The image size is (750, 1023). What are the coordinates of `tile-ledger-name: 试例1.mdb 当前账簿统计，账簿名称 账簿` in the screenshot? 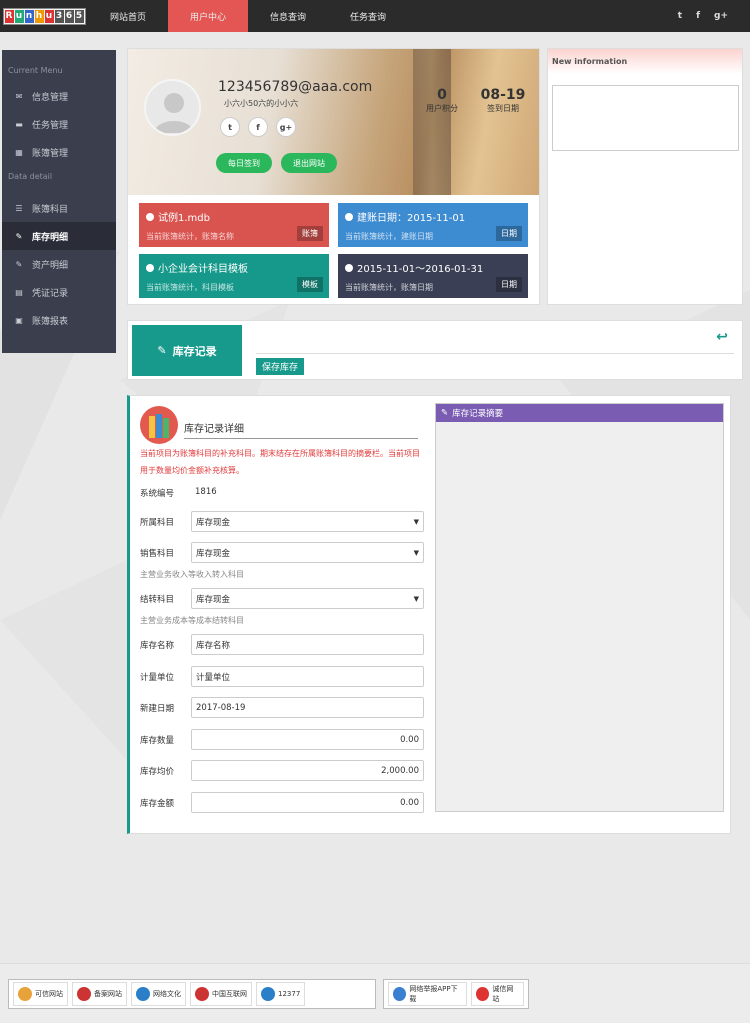 It's located at (234, 225).